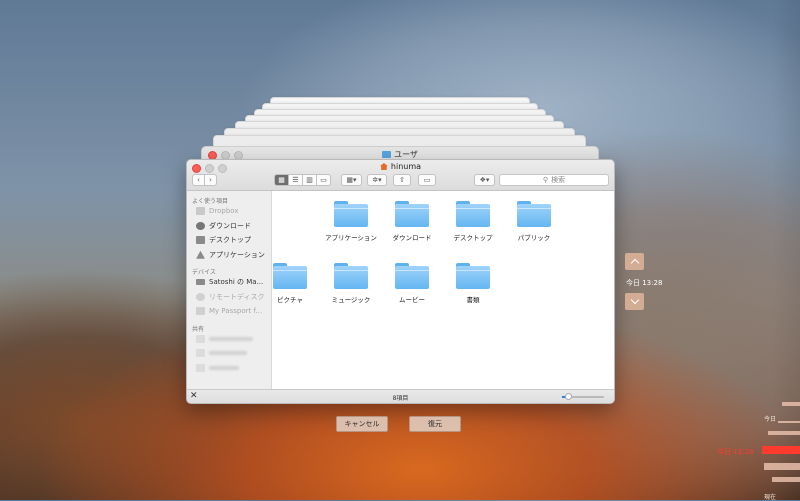 Image resolution: width=800 pixels, height=501 pixels. What do you see at coordinates (210, 201) in the screenshot?
I see `sidebar-section-favorites: よく使う項目` at bounding box center [210, 201].